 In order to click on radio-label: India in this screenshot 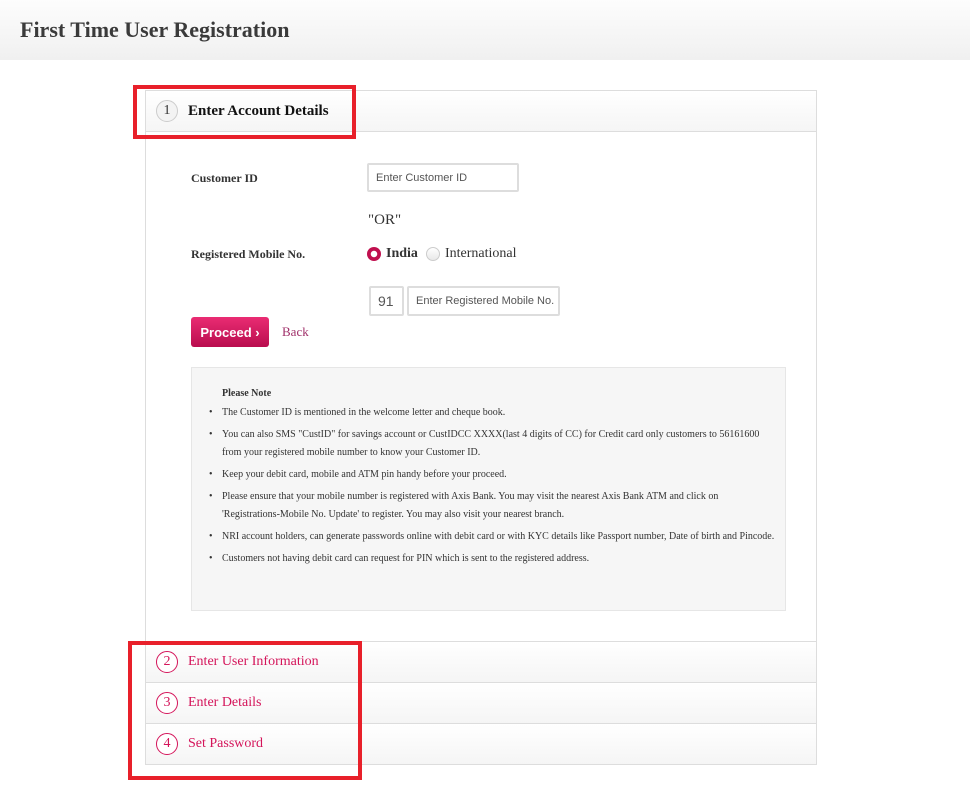, I will do `click(402, 253)`.